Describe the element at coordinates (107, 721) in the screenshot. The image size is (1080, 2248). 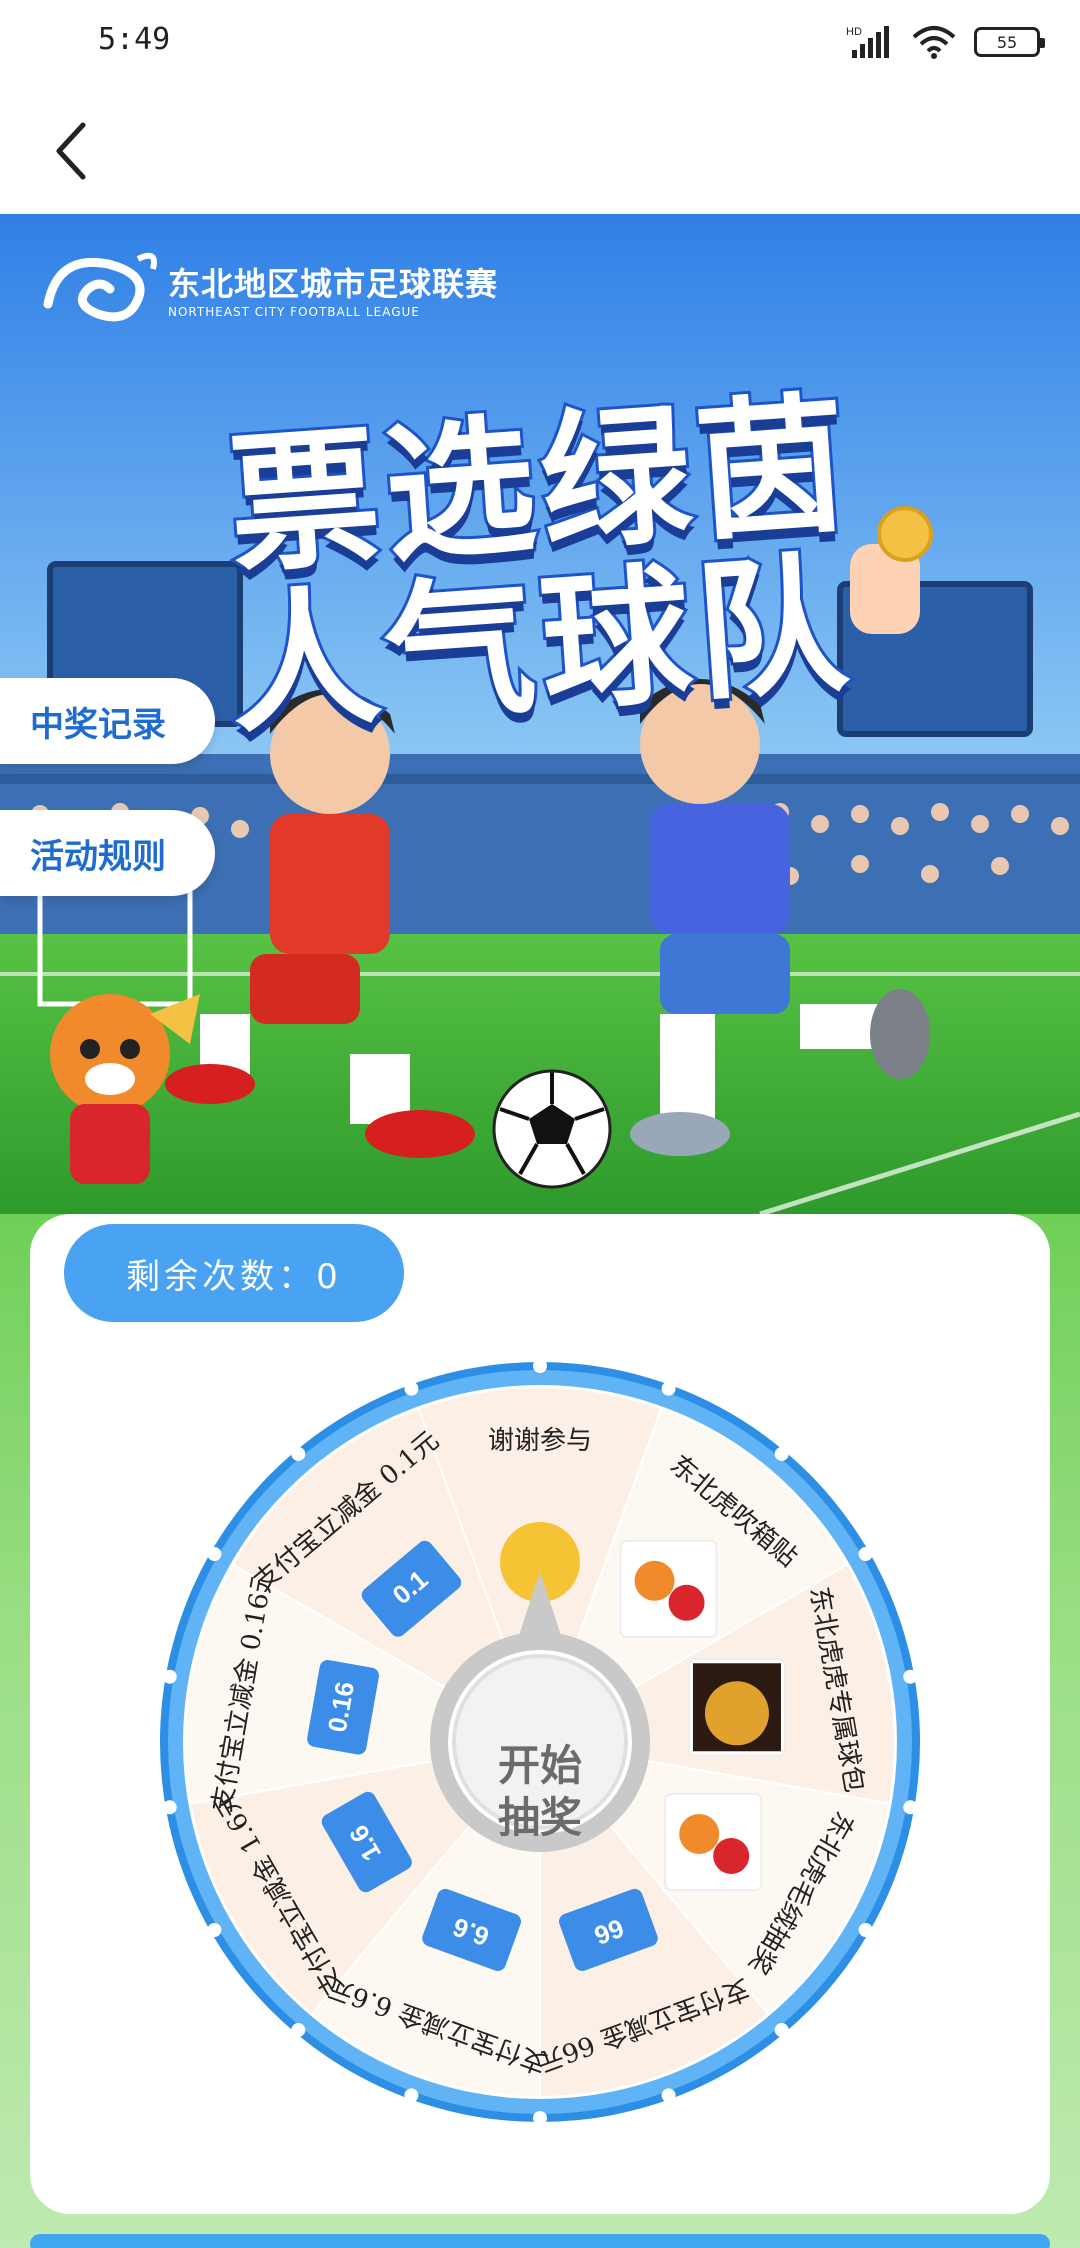
I see `winning-records-tab: 中奖记录` at that location.